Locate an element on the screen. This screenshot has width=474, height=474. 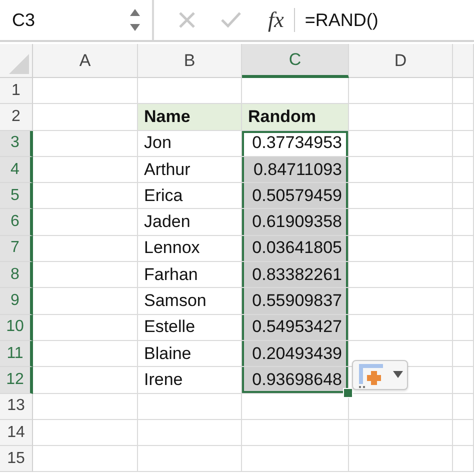
row-header: 8 is located at coordinates (16, 275).